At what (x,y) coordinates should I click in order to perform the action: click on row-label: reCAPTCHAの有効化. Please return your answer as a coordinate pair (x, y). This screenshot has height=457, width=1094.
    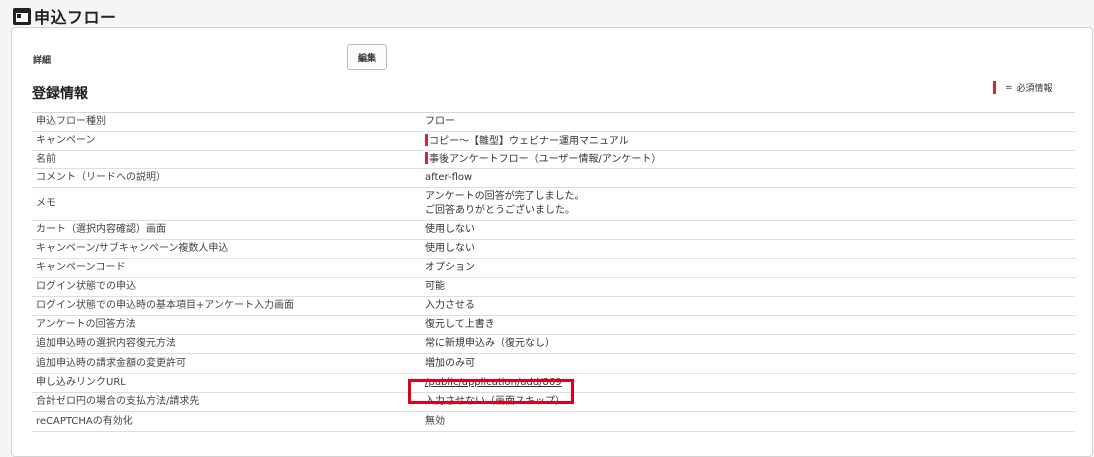
    Looking at the image, I should click on (227, 421).